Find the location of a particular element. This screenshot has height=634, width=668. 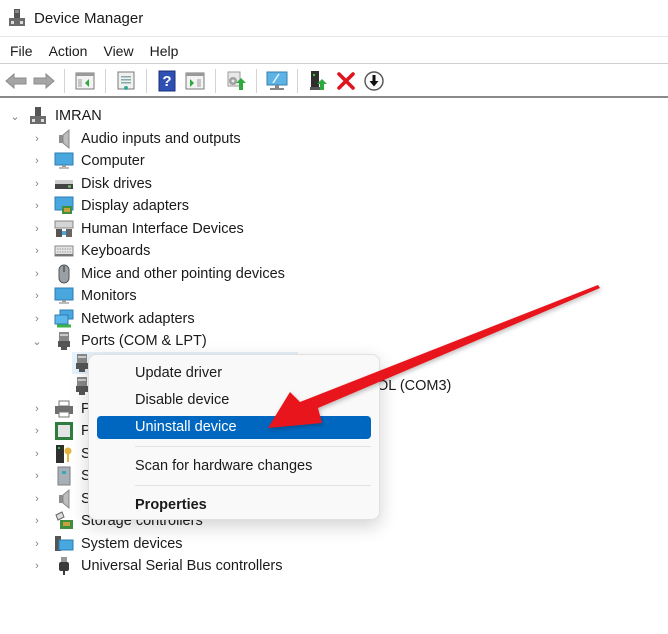

show-hide-console-tree-button is located at coordinates (85, 81).